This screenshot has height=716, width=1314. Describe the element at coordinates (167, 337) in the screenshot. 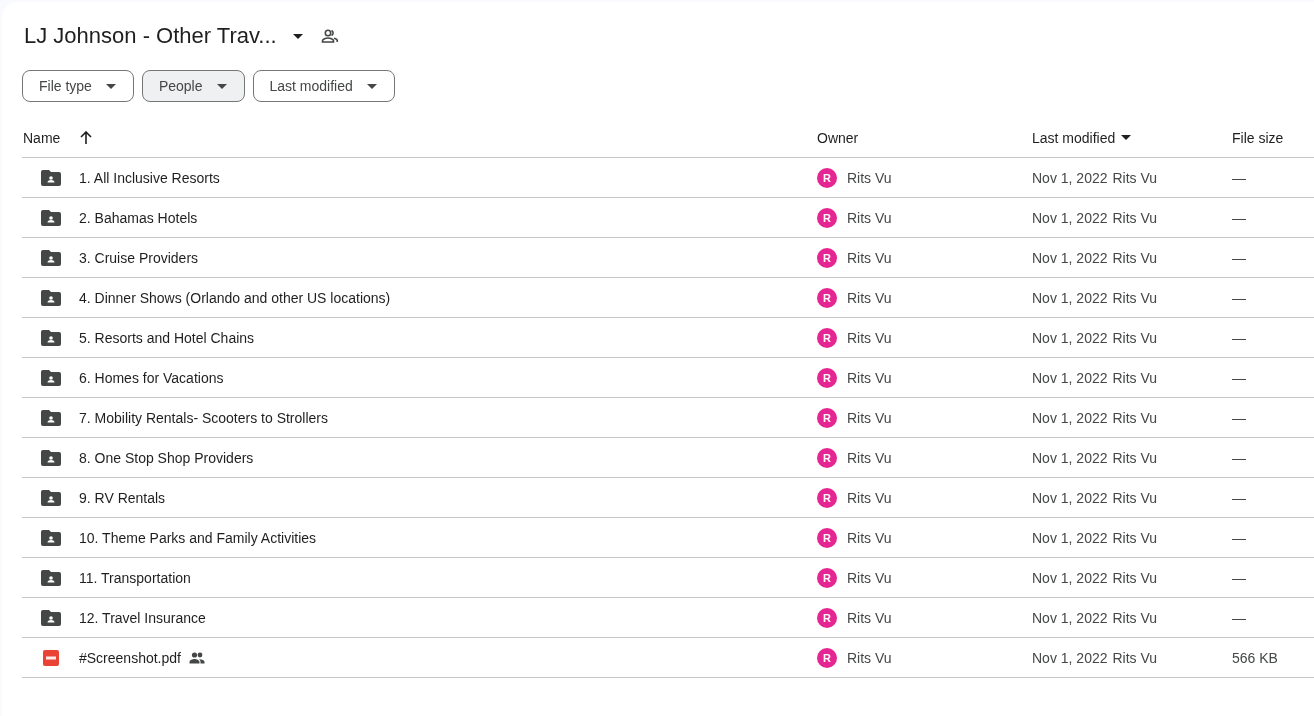

I see `file-name: 5. Resorts and Hotel Chains` at that location.